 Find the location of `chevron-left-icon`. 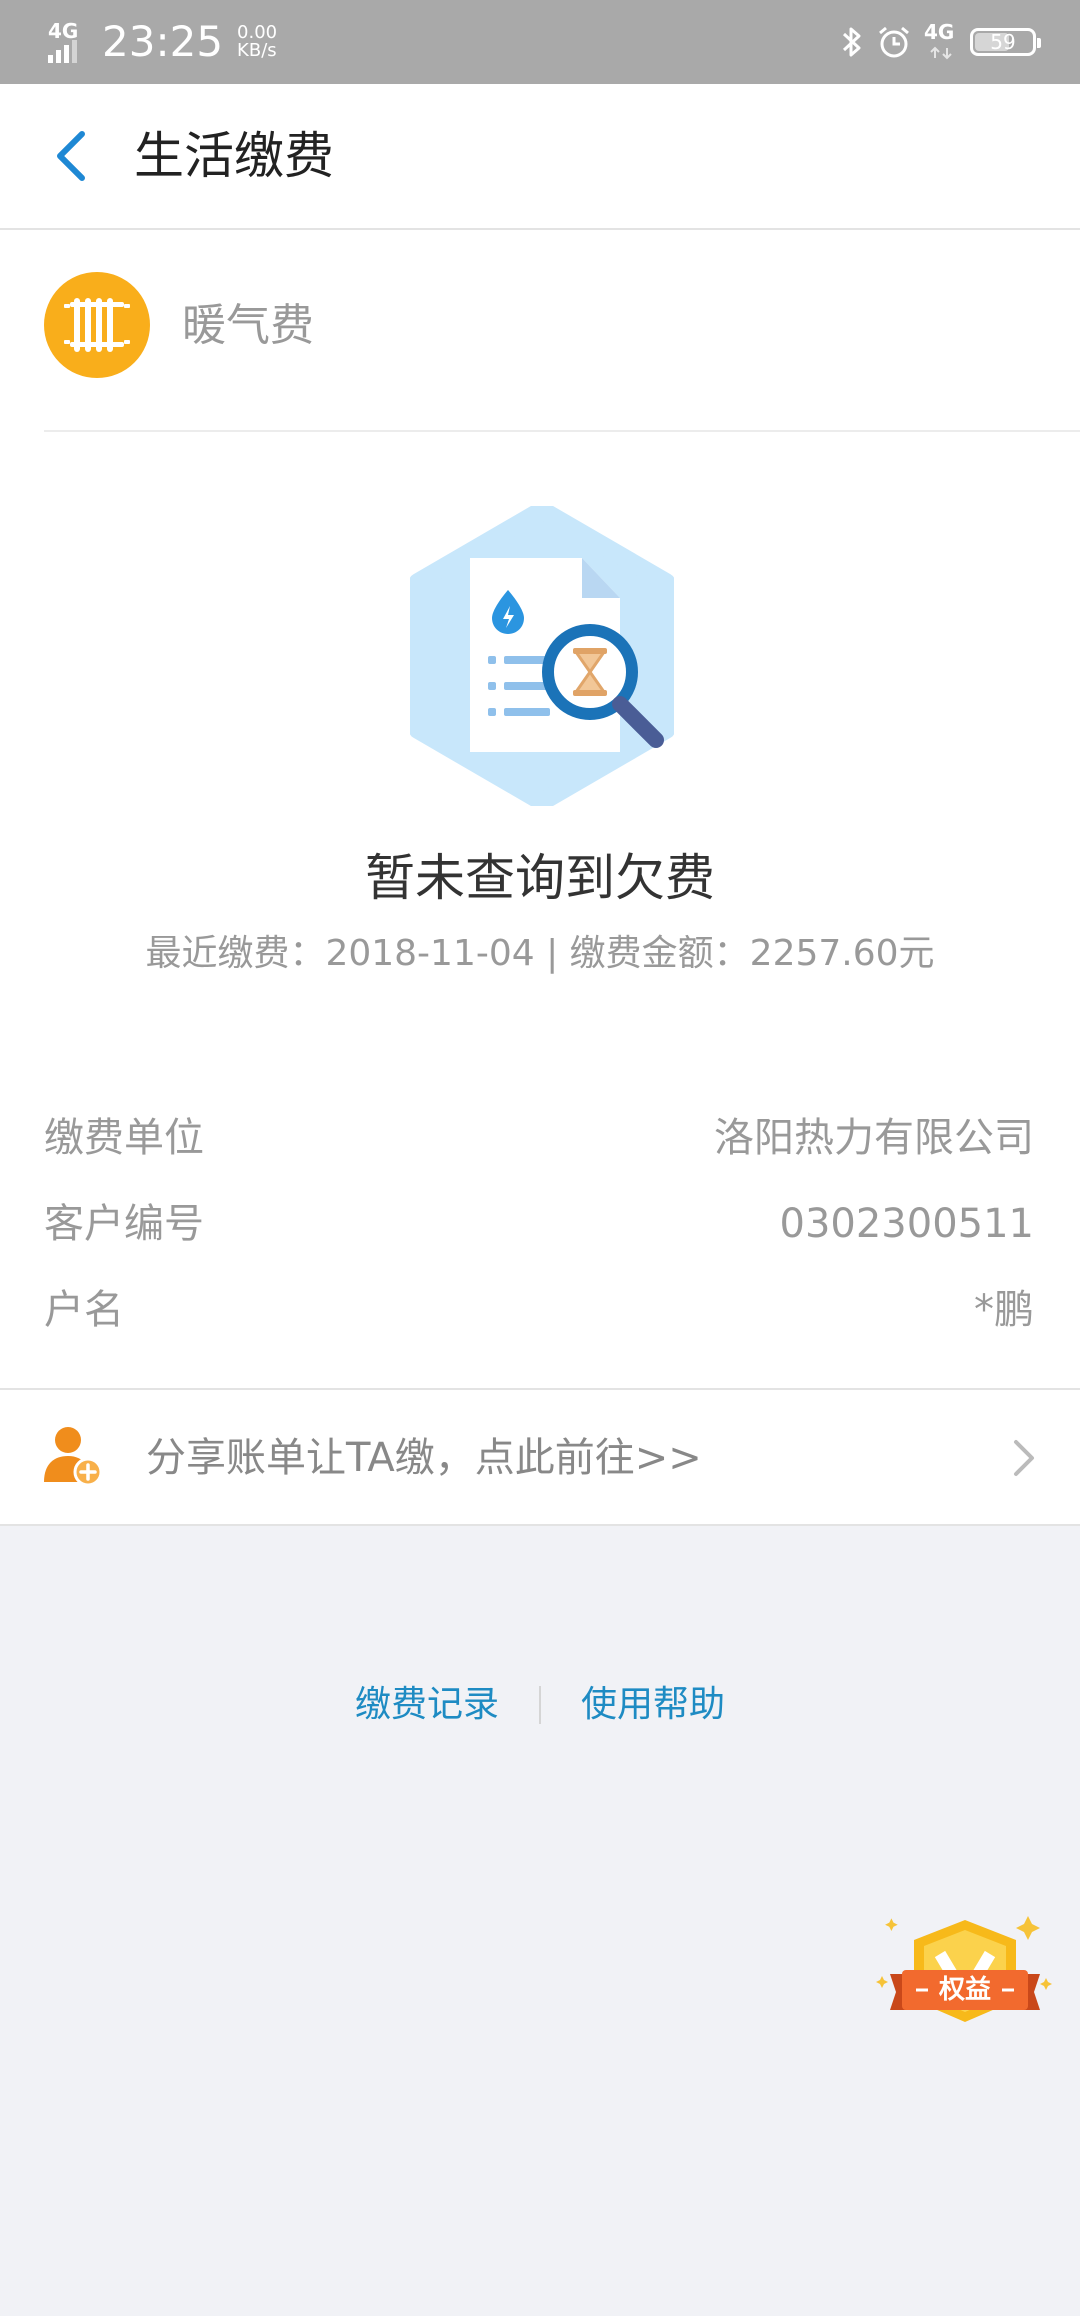

chevron-left-icon is located at coordinates (71, 156).